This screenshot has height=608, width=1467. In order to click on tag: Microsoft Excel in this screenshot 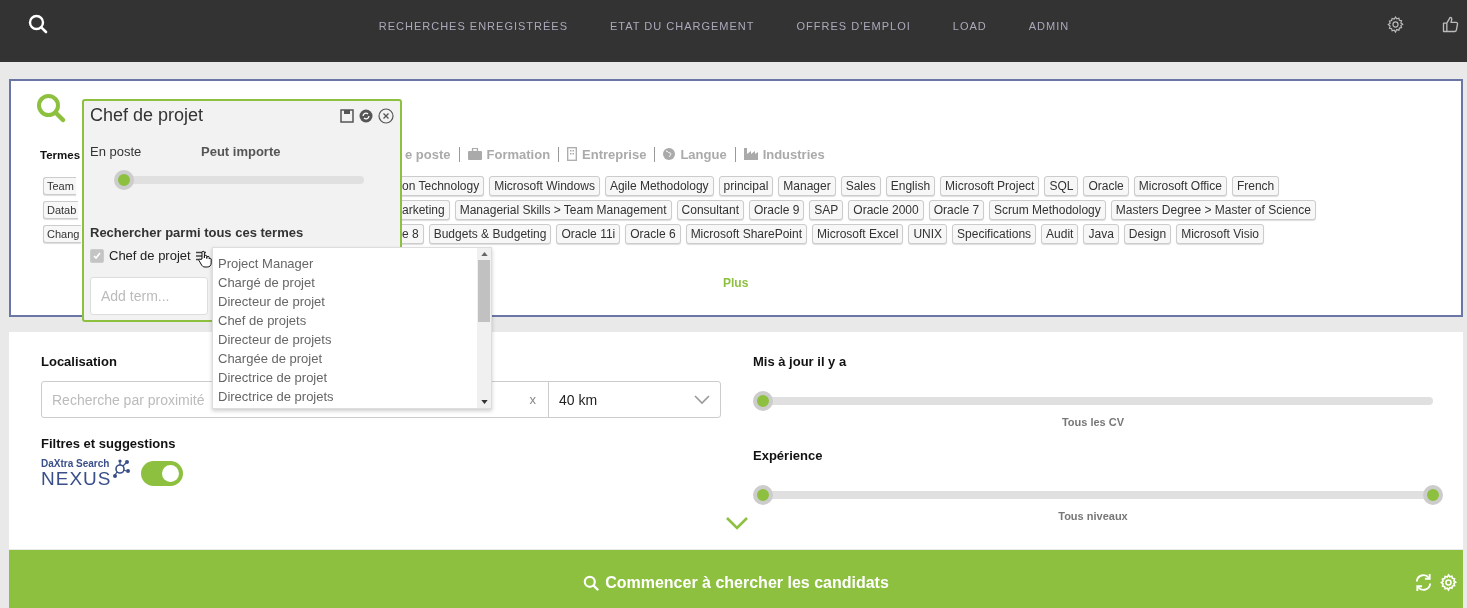, I will do `click(858, 233)`.